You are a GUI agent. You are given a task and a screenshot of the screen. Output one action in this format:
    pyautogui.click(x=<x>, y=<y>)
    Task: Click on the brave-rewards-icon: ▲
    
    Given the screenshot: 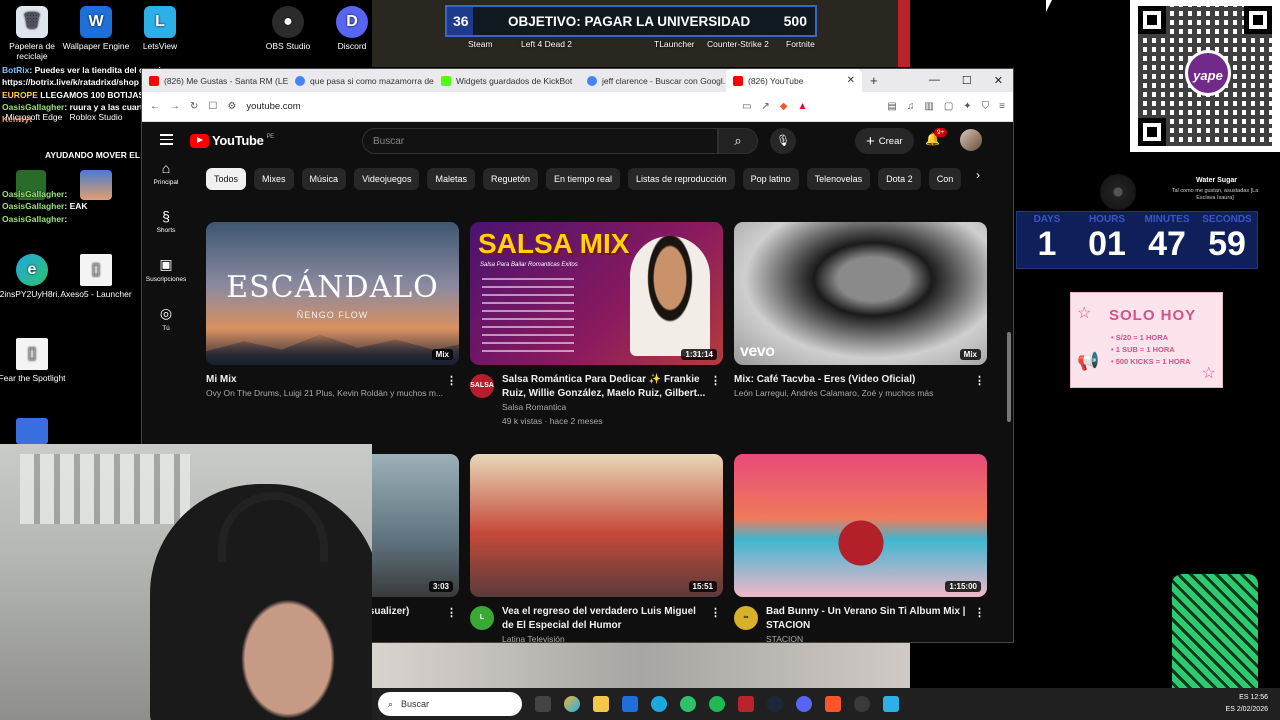 What is the action you would take?
    pyautogui.click(x=803, y=106)
    